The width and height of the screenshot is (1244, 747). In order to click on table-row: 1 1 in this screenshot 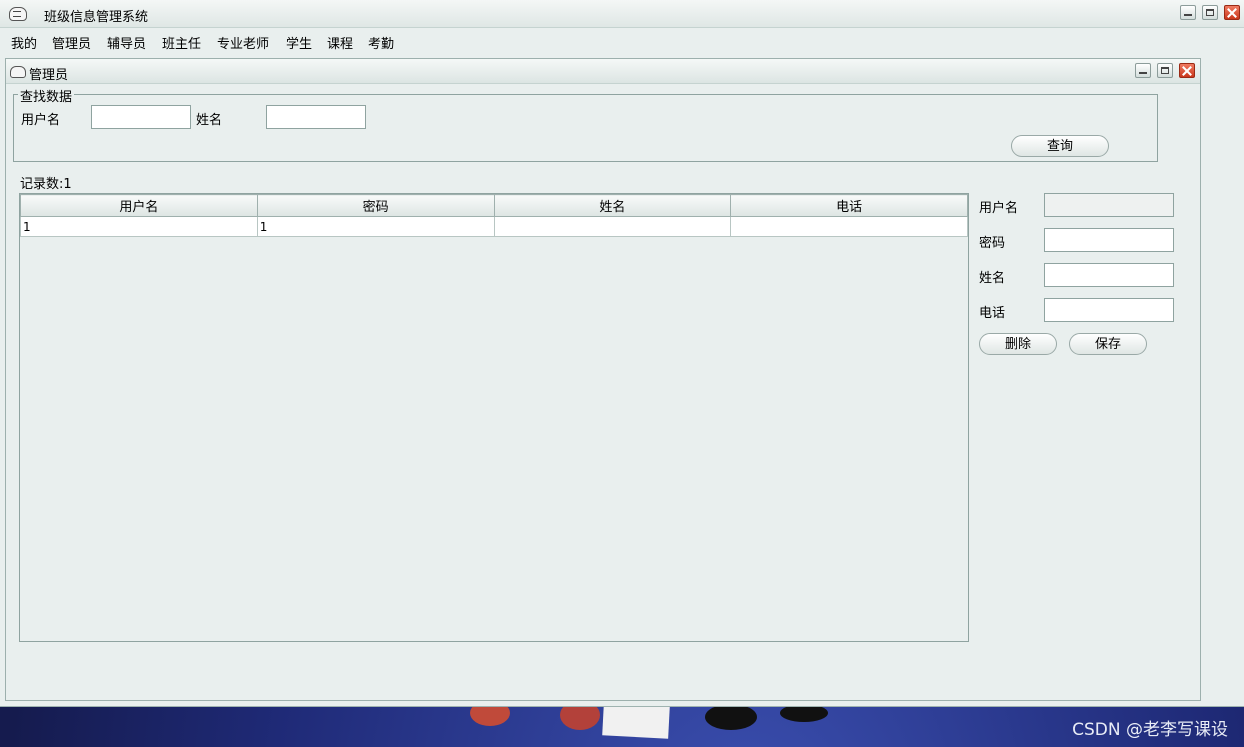, I will do `click(494, 226)`.